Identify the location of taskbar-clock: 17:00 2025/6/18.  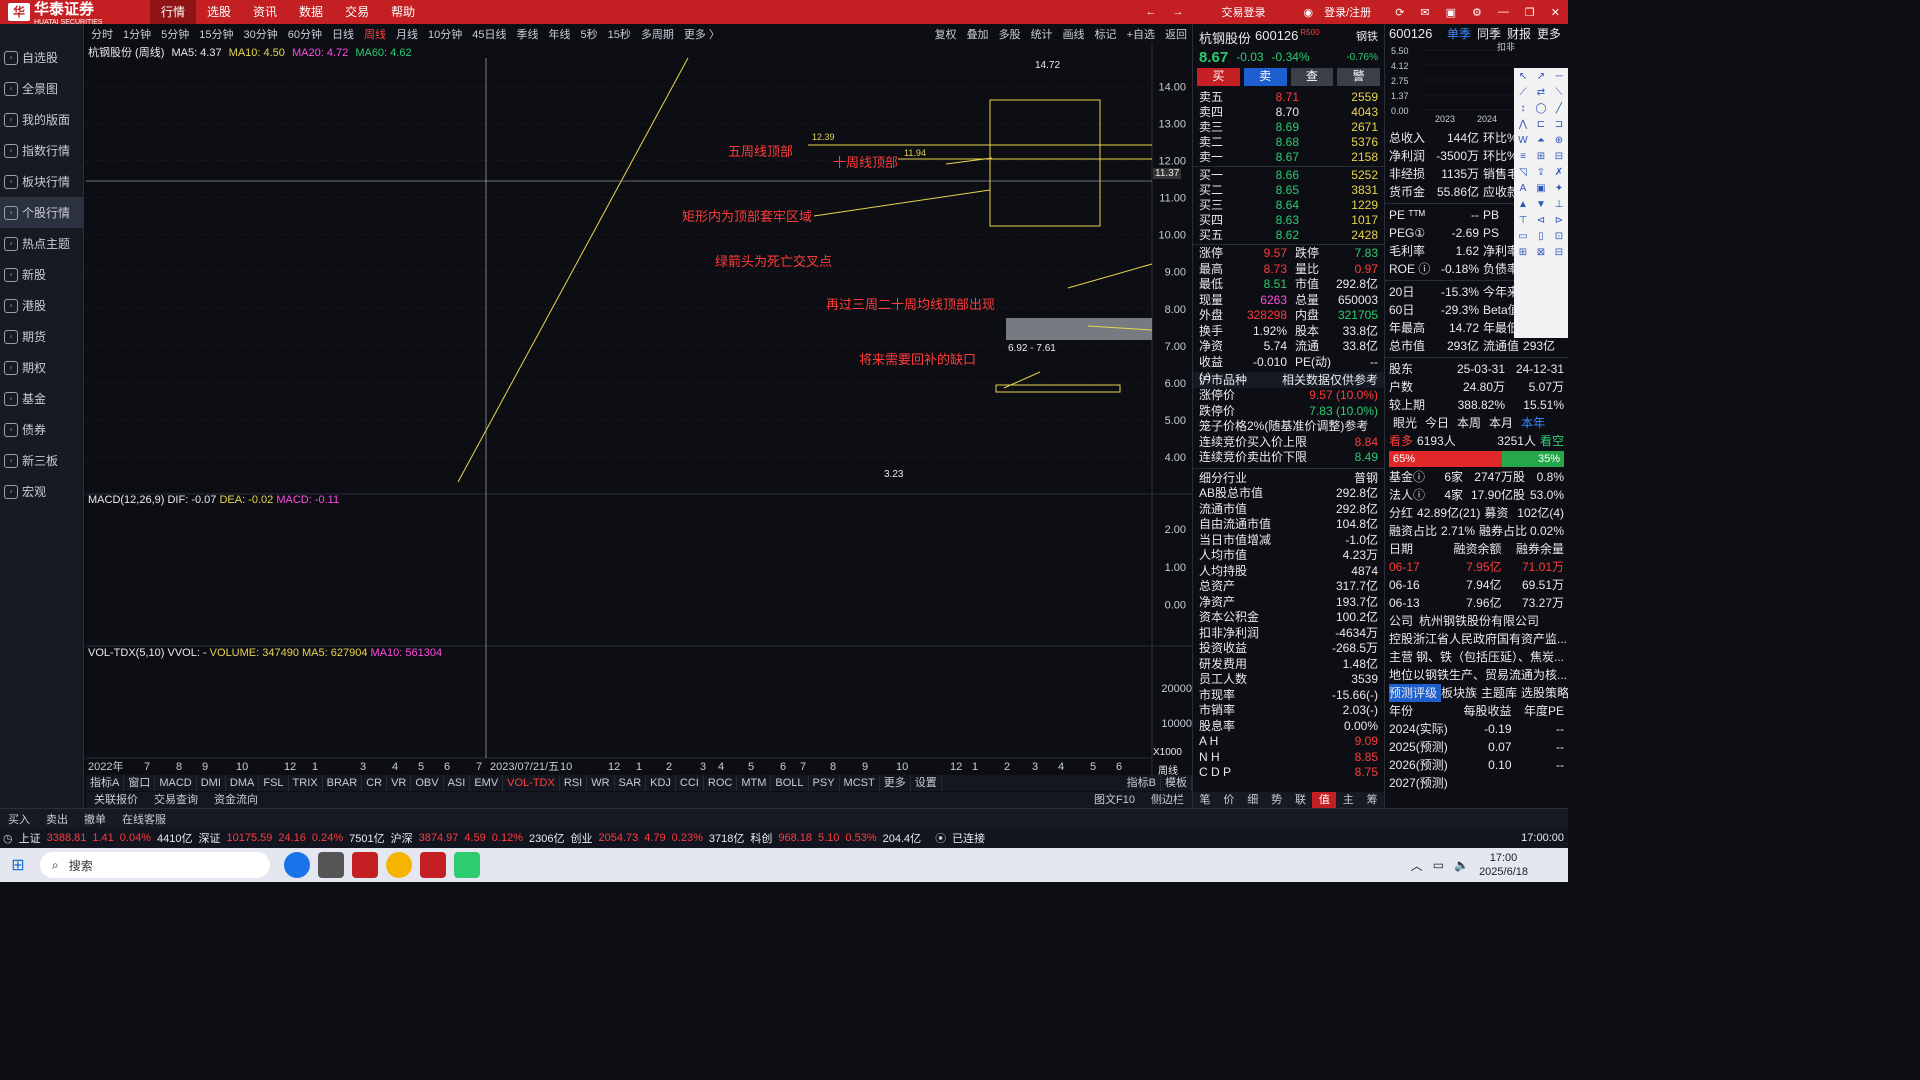
(1503, 865).